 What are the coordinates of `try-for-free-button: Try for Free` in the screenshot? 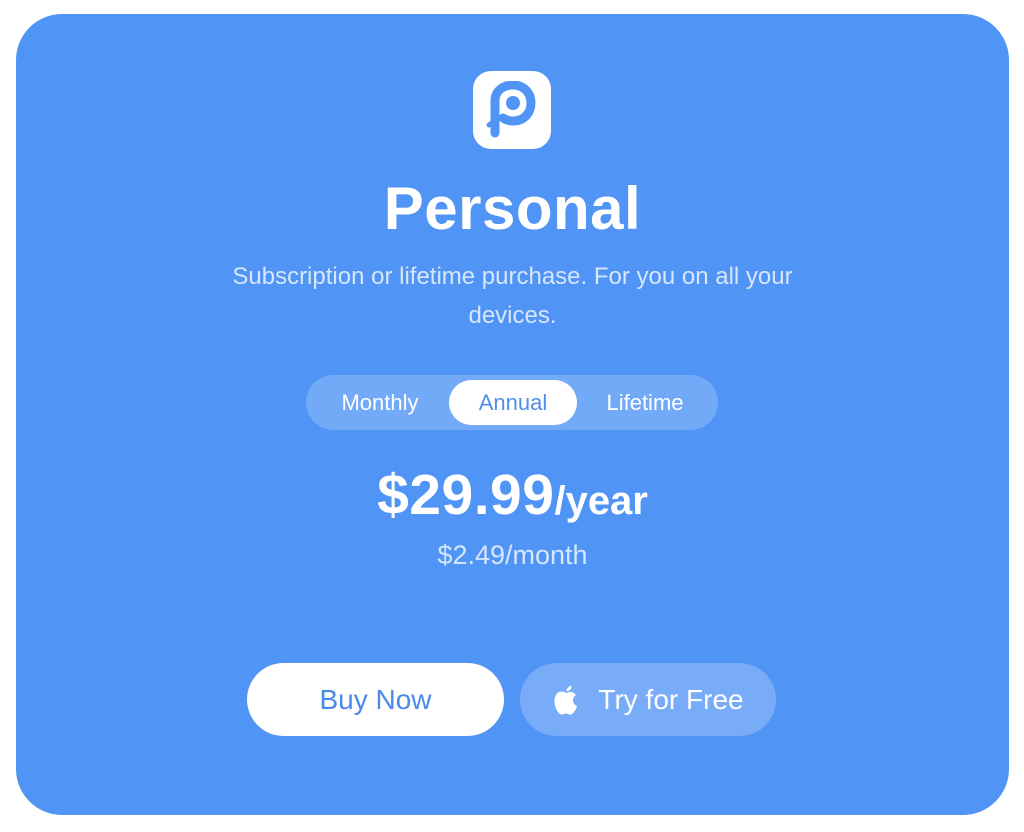 It's located at (648, 699).